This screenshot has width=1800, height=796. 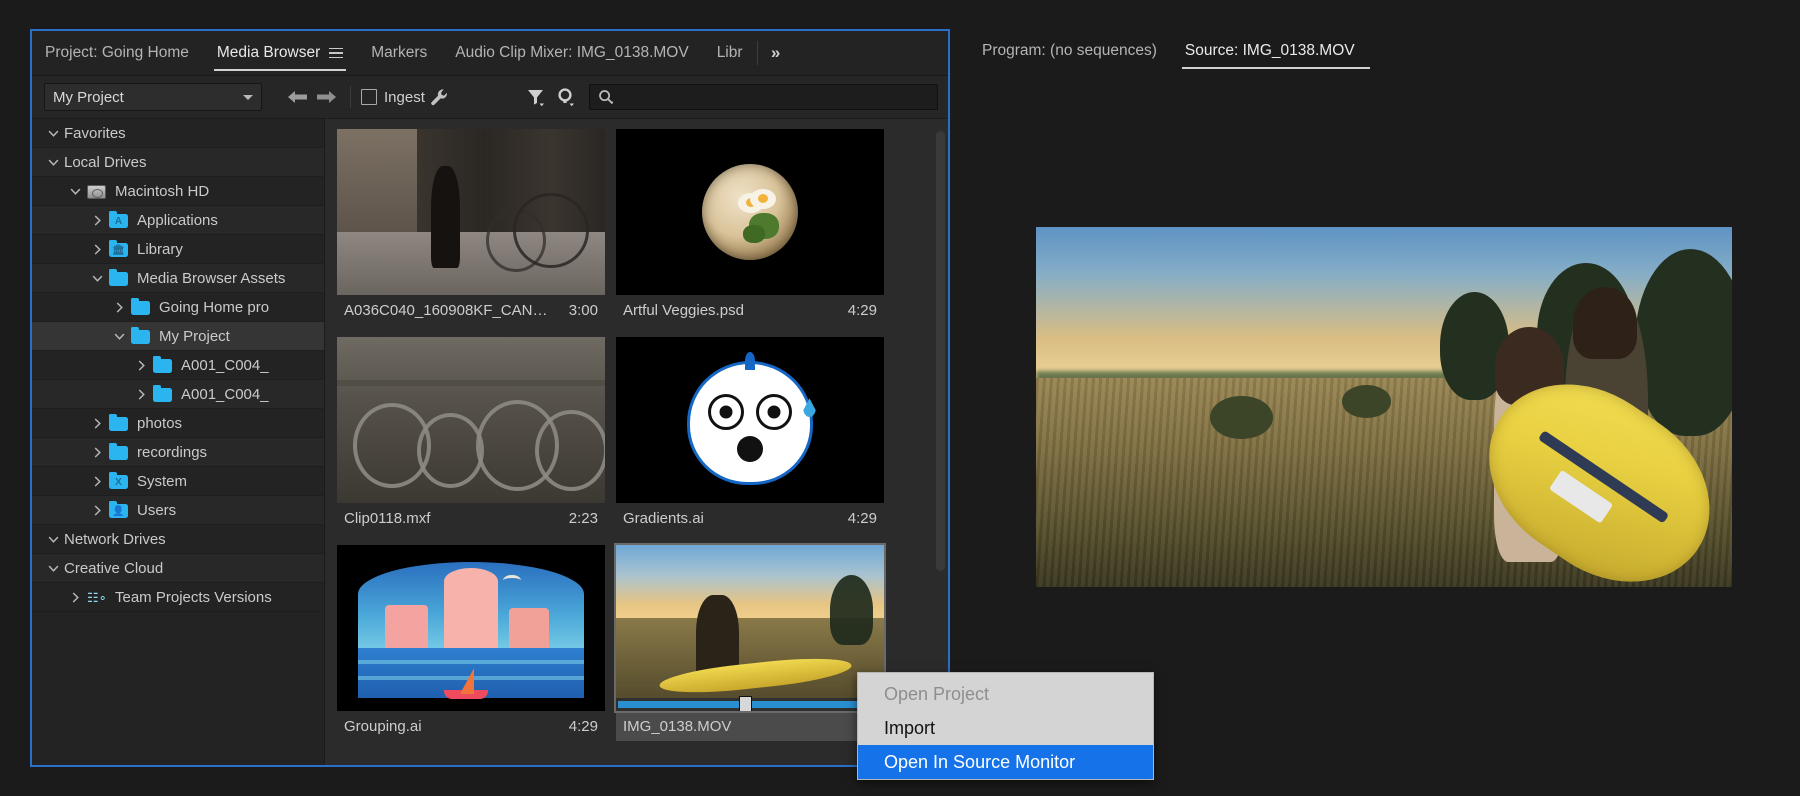 I want to click on tab-label: Source: IMG_0138.MOV, so click(x=1269, y=50).